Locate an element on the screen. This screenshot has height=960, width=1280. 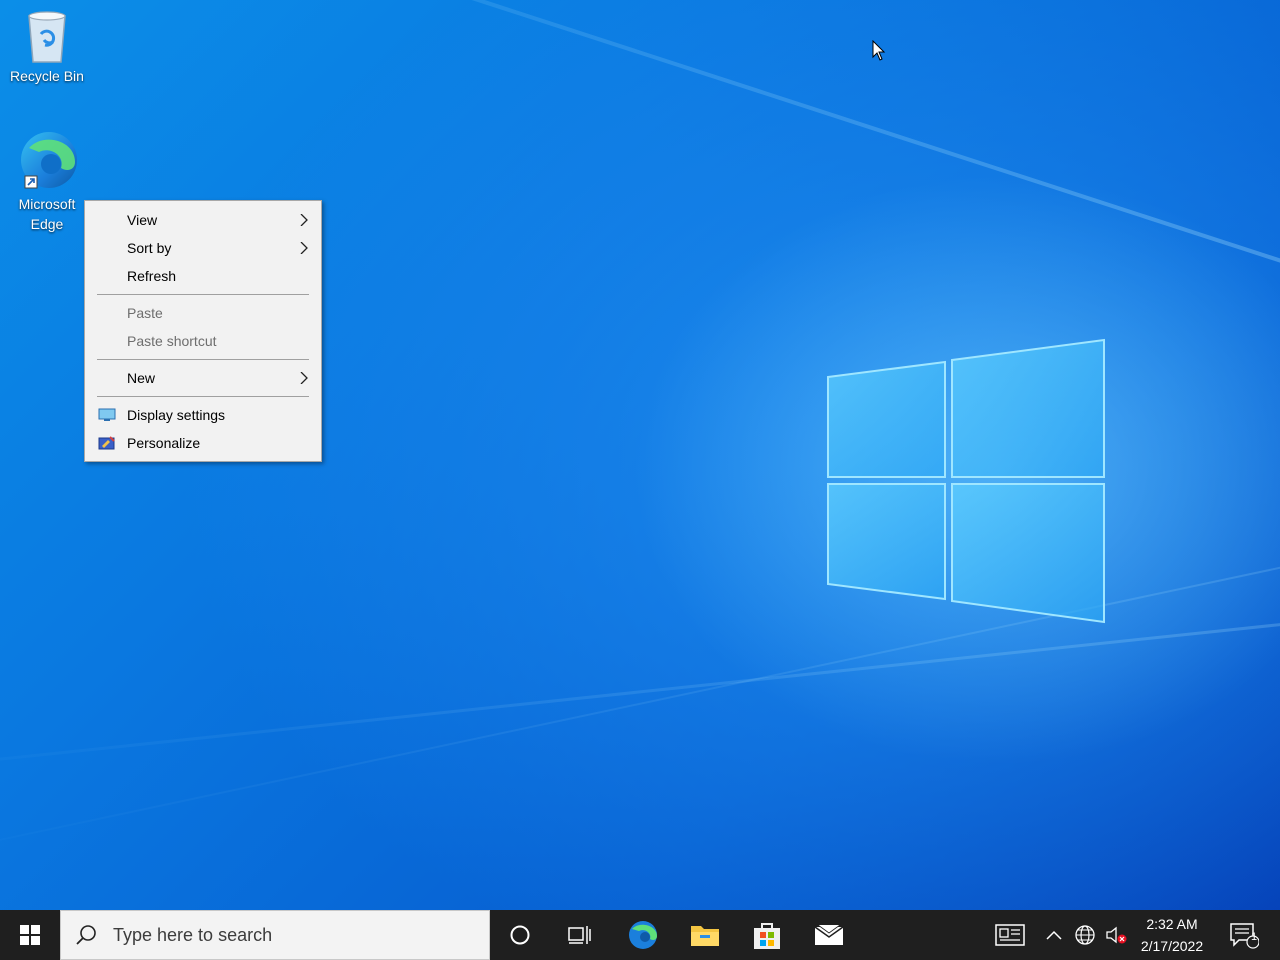
desktop-icon-microsoft-edge: Microsoft Edge is located at coordinates (47, 181).